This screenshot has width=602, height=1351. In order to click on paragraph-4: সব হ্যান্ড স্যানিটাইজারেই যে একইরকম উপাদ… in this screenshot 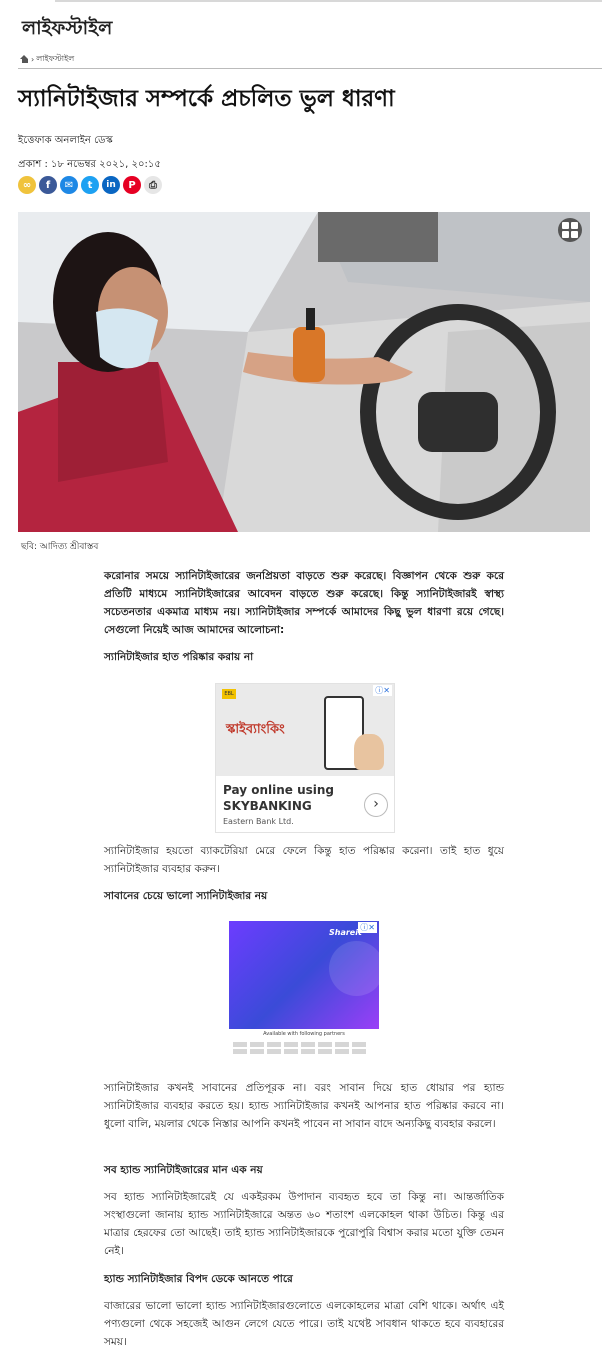, I will do `click(304, 1224)`.